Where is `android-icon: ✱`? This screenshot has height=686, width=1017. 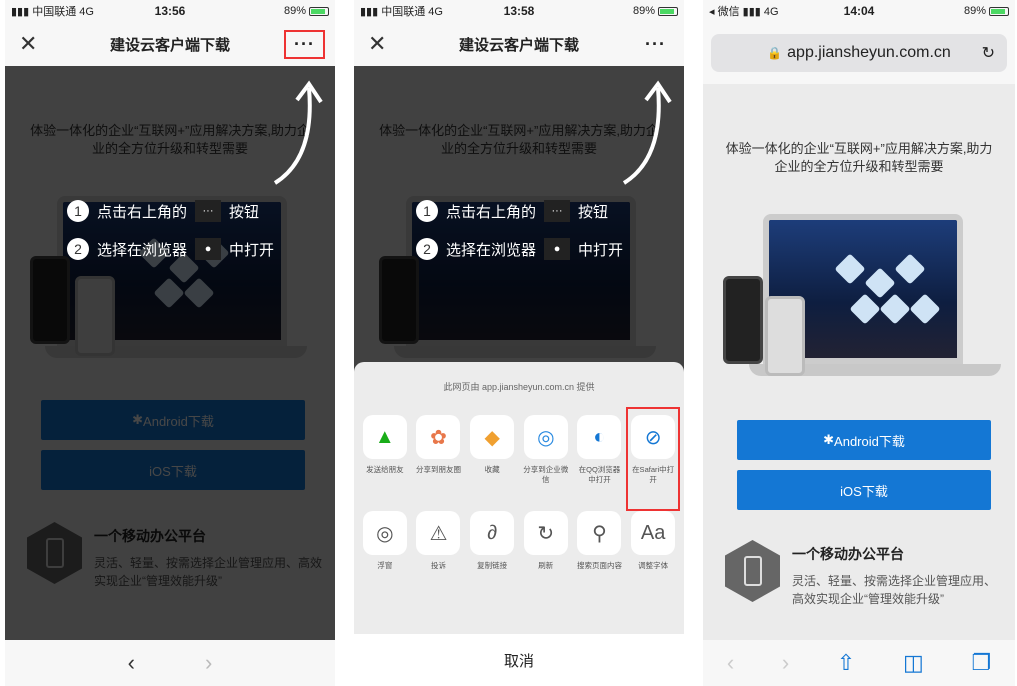 android-icon: ✱ is located at coordinates (829, 439).